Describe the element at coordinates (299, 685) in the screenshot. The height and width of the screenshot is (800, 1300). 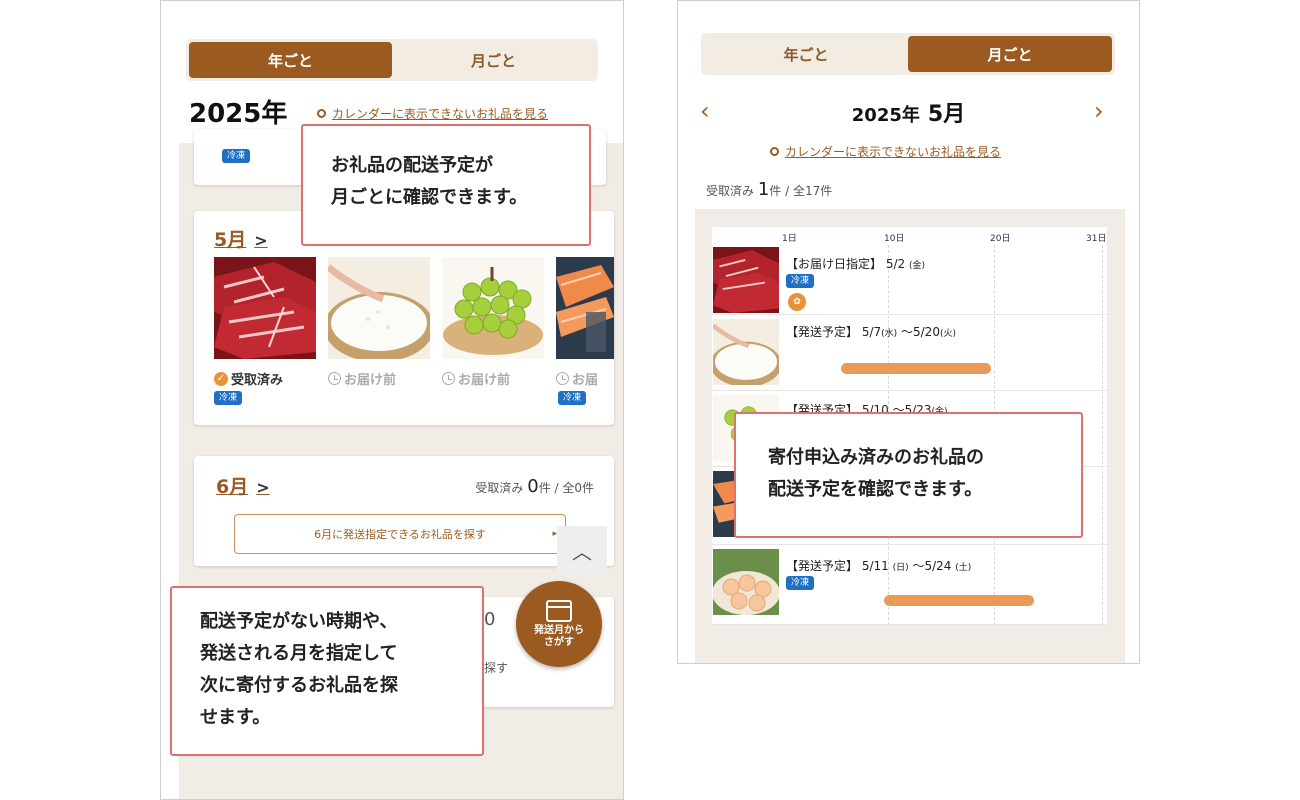
I see `callout-line: 次に寄付するお礼品を探` at that location.